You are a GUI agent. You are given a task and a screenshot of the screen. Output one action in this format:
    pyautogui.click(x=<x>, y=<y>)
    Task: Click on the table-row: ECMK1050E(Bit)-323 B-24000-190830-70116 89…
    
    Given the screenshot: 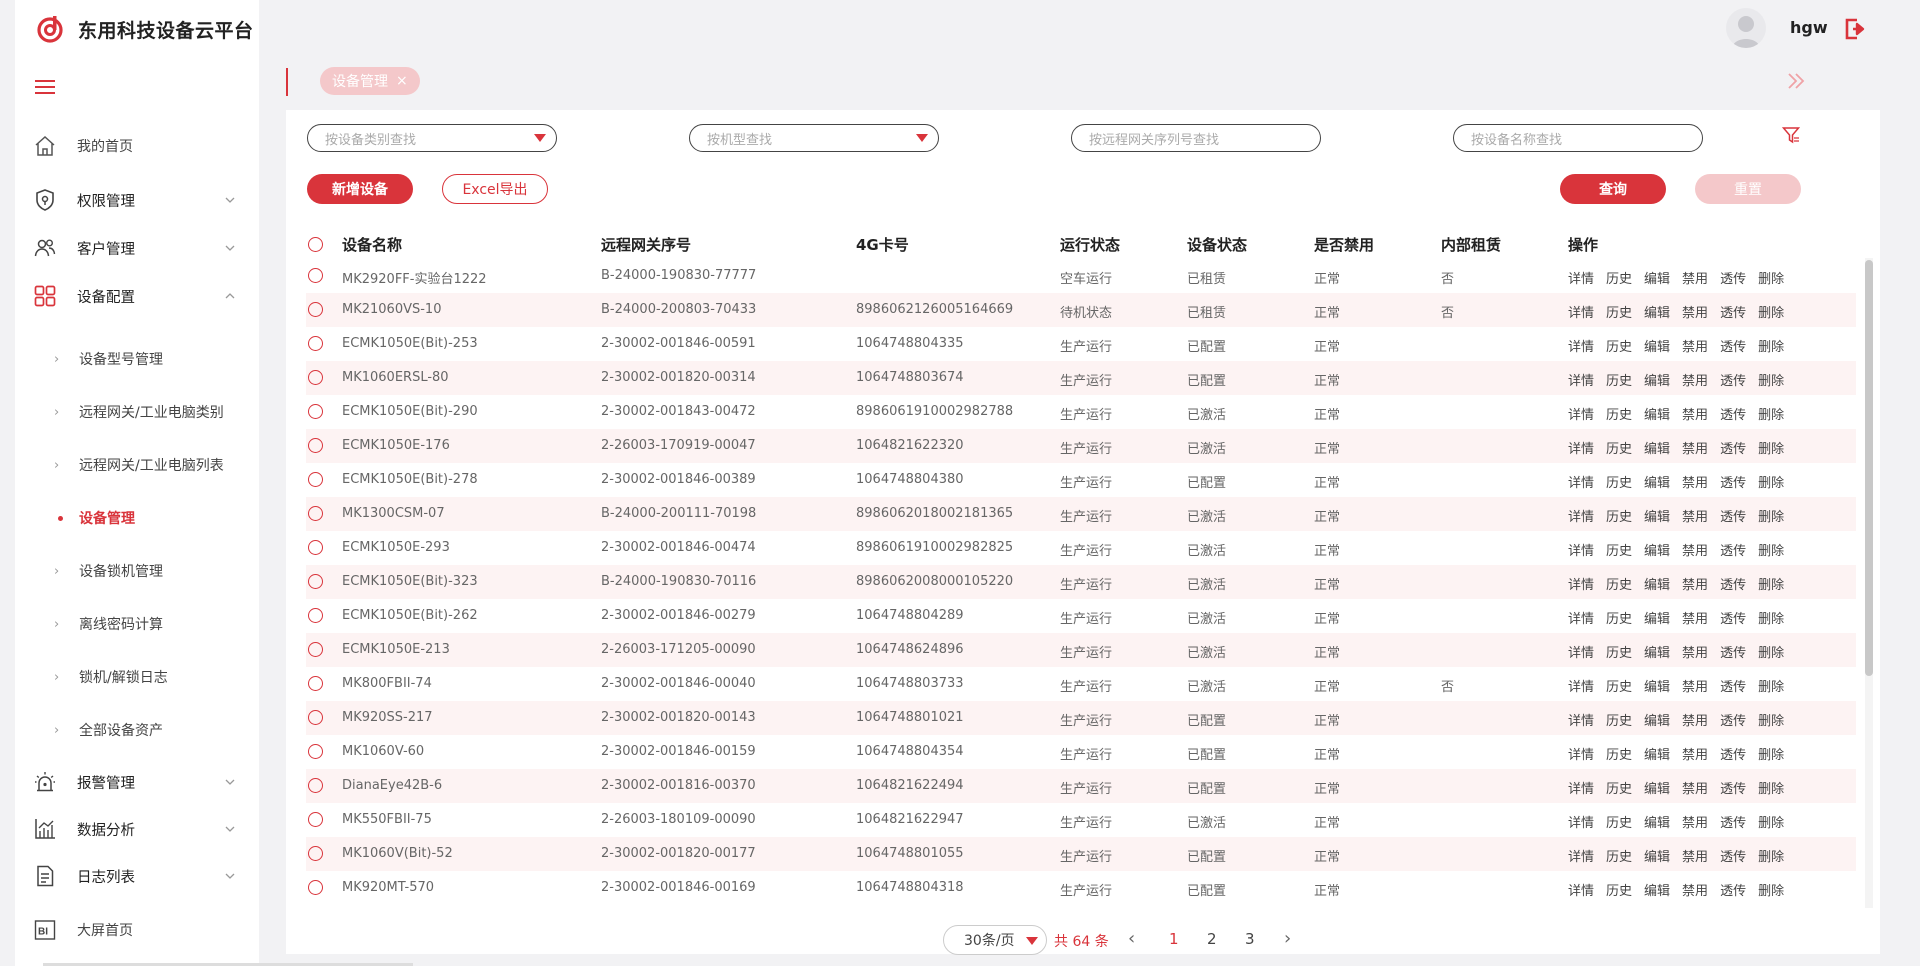 What is the action you would take?
    pyautogui.click(x=1081, y=582)
    